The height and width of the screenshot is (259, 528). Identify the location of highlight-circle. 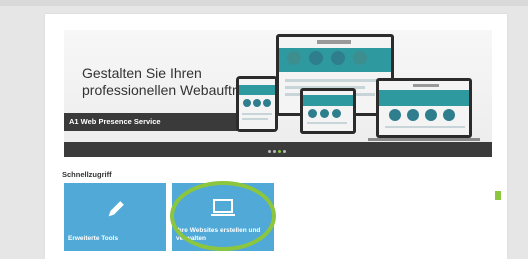
(223, 216).